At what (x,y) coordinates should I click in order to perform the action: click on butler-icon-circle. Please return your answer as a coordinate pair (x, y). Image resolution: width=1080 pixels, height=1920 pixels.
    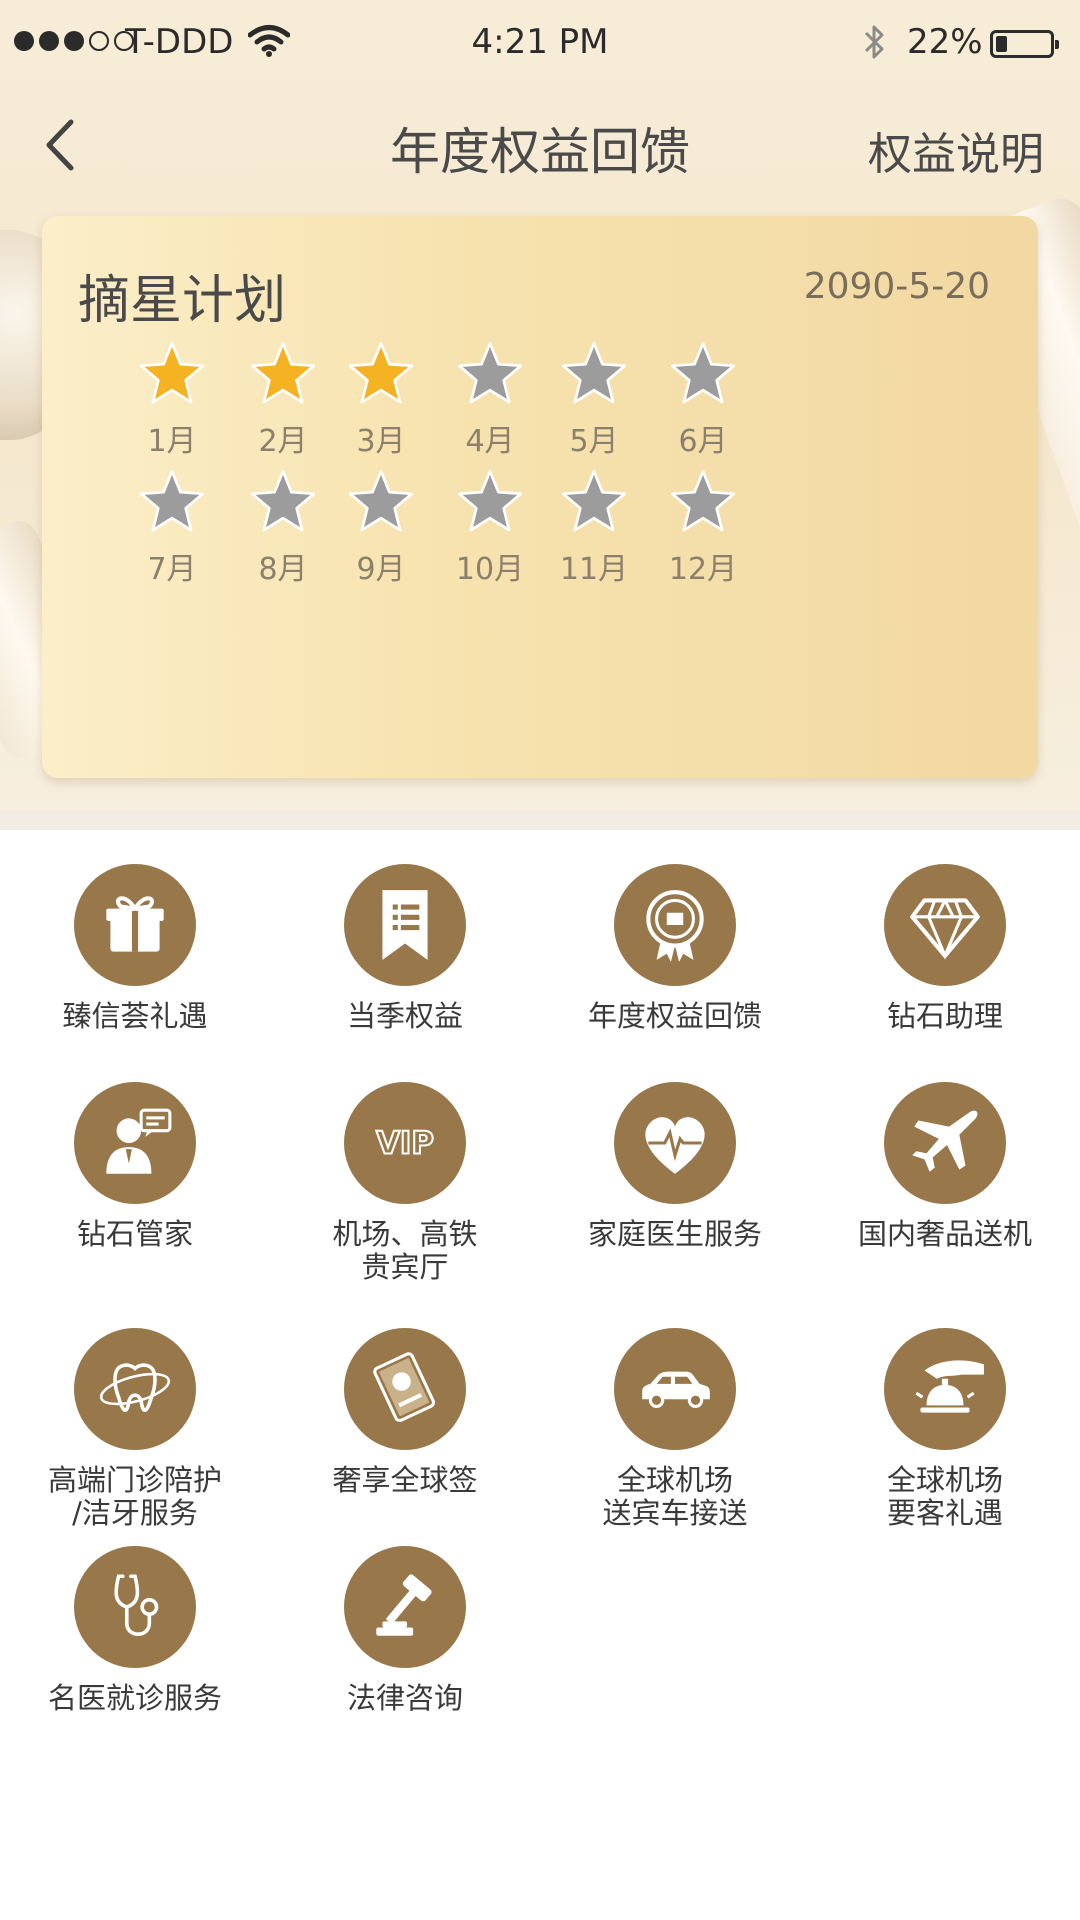
    Looking at the image, I should click on (135, 1143).